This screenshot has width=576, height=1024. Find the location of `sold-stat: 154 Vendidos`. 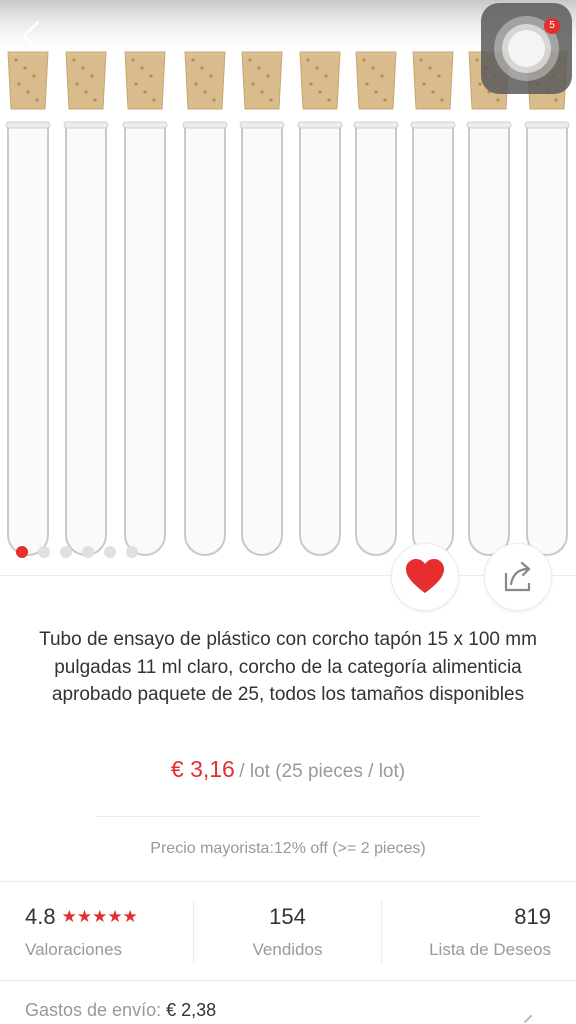

sold-stat: 154 Vendidos is located at coordinates (287, 930).